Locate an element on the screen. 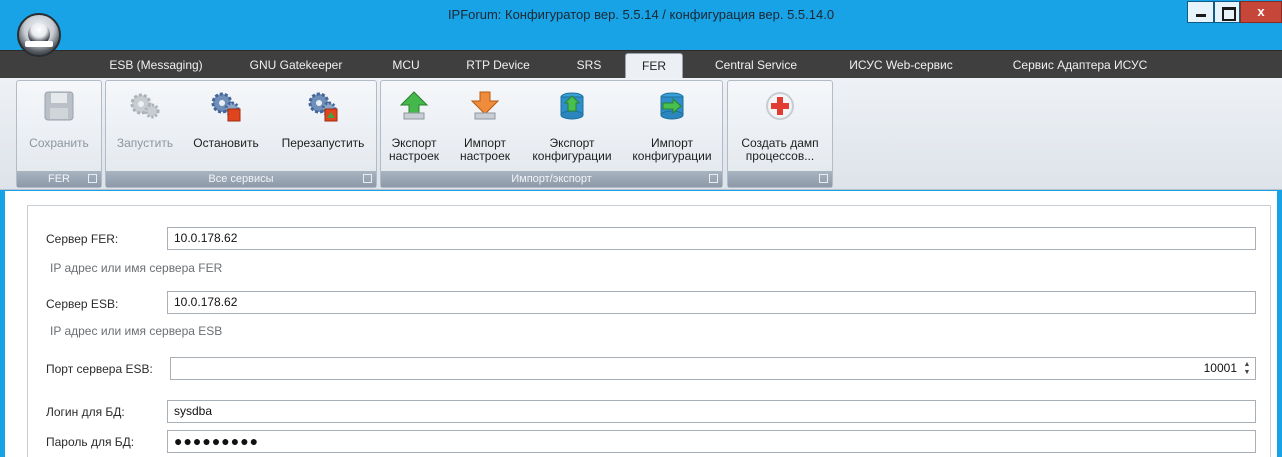 This screenshot has height=457, width=1282. import-arrow-icon is located at coordinates (485, 105).